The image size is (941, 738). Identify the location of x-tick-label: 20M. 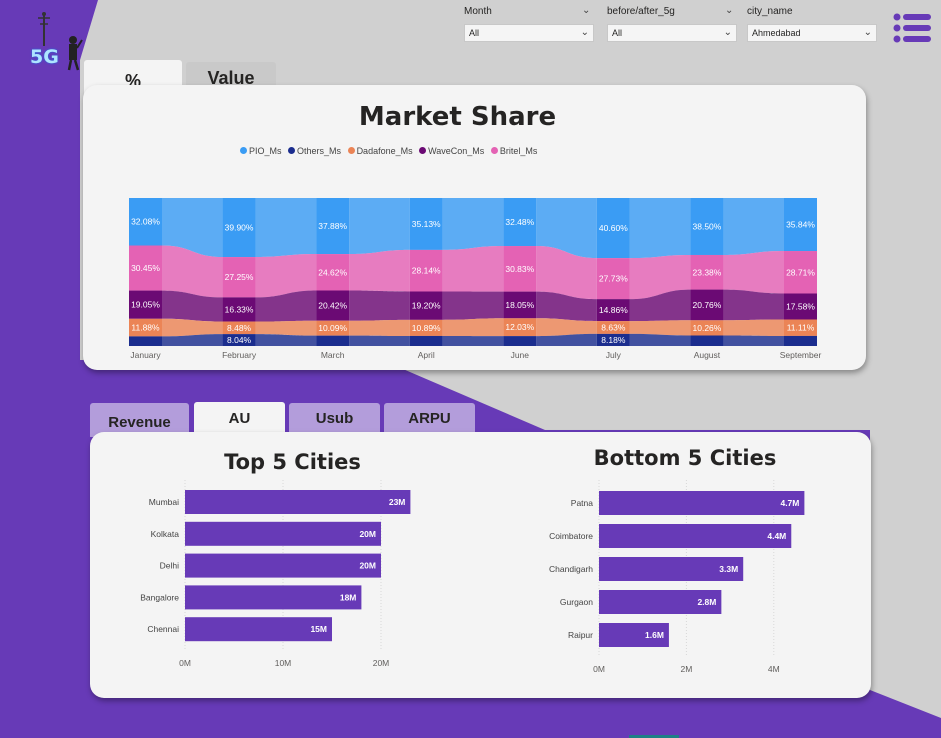
(381, 663).